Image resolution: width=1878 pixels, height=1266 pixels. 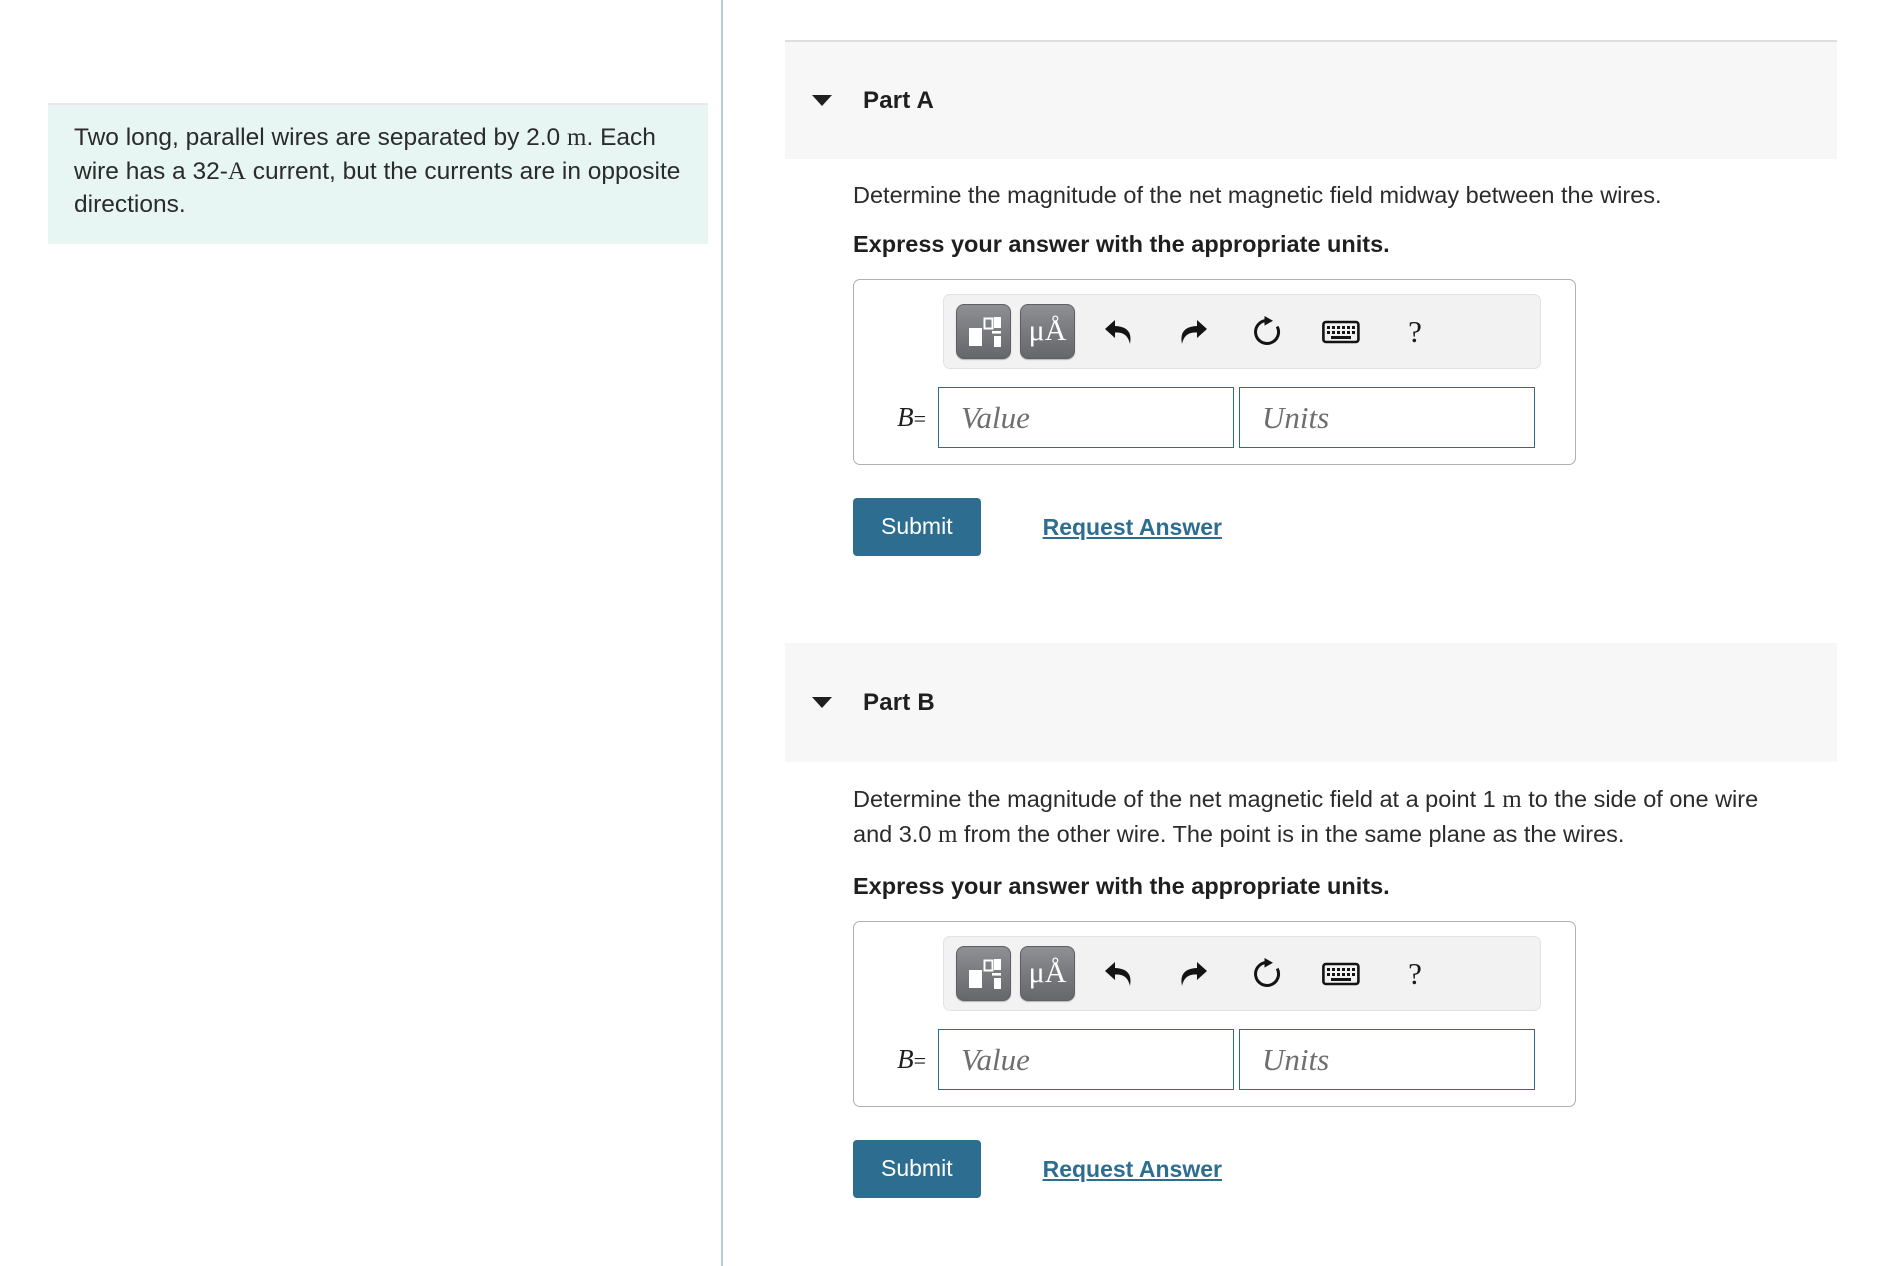 I want to click on part-a-input-row: B= Value Units, so click(x=1214, y=417).